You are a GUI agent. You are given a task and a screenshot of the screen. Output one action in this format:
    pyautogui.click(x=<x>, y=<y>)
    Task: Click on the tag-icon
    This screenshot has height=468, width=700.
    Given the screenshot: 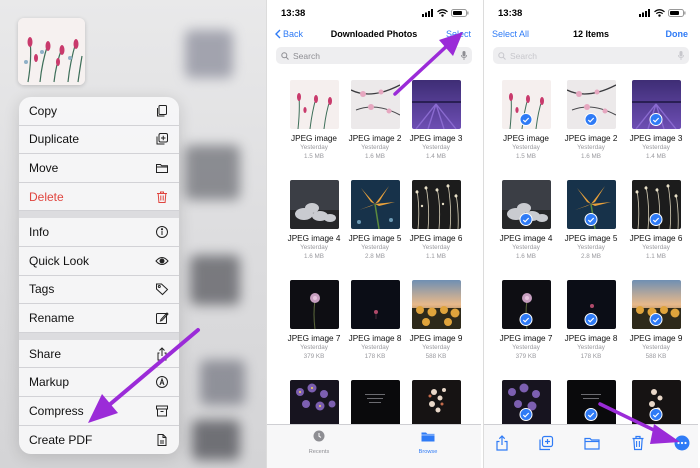 What is the action you would take?
    pyautogui.click(x=162, y=289)
    